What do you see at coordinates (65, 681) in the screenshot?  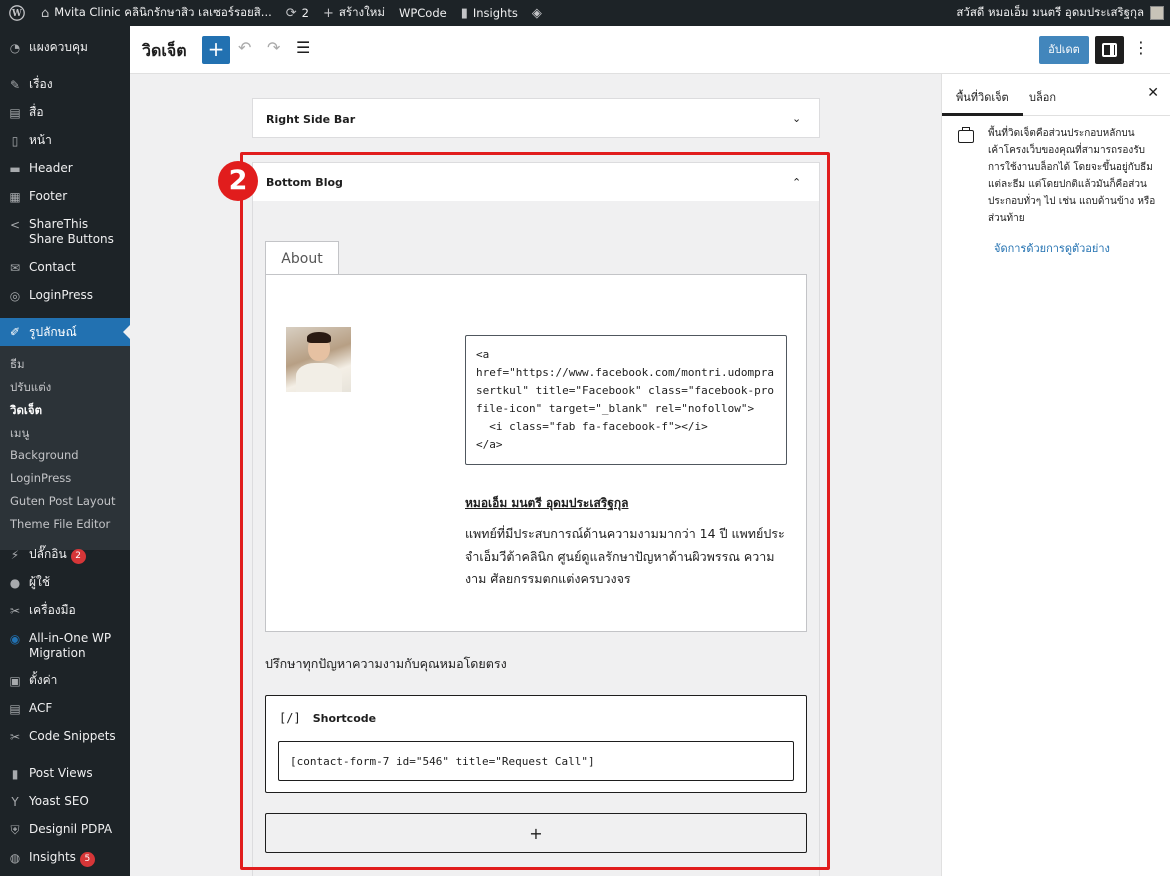 I see `sidebar-item-settings: ▣ ตั้งค่า` at bounding box center [65, 681].